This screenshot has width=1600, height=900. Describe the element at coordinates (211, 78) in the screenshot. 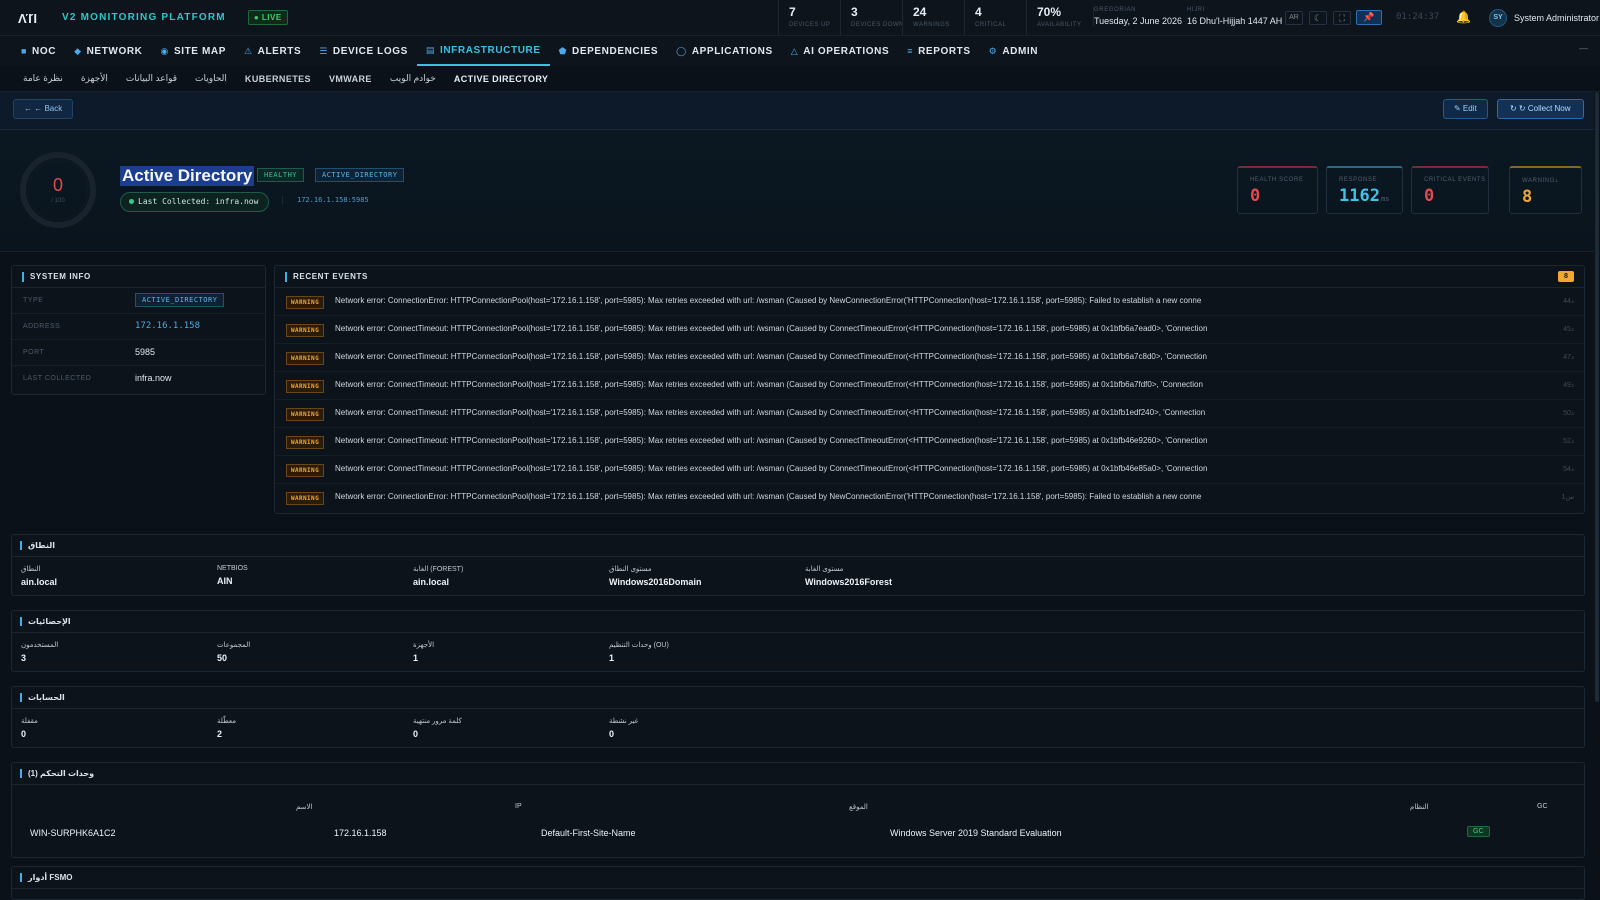

I see `subtab-containers: الحاويات` at that location.